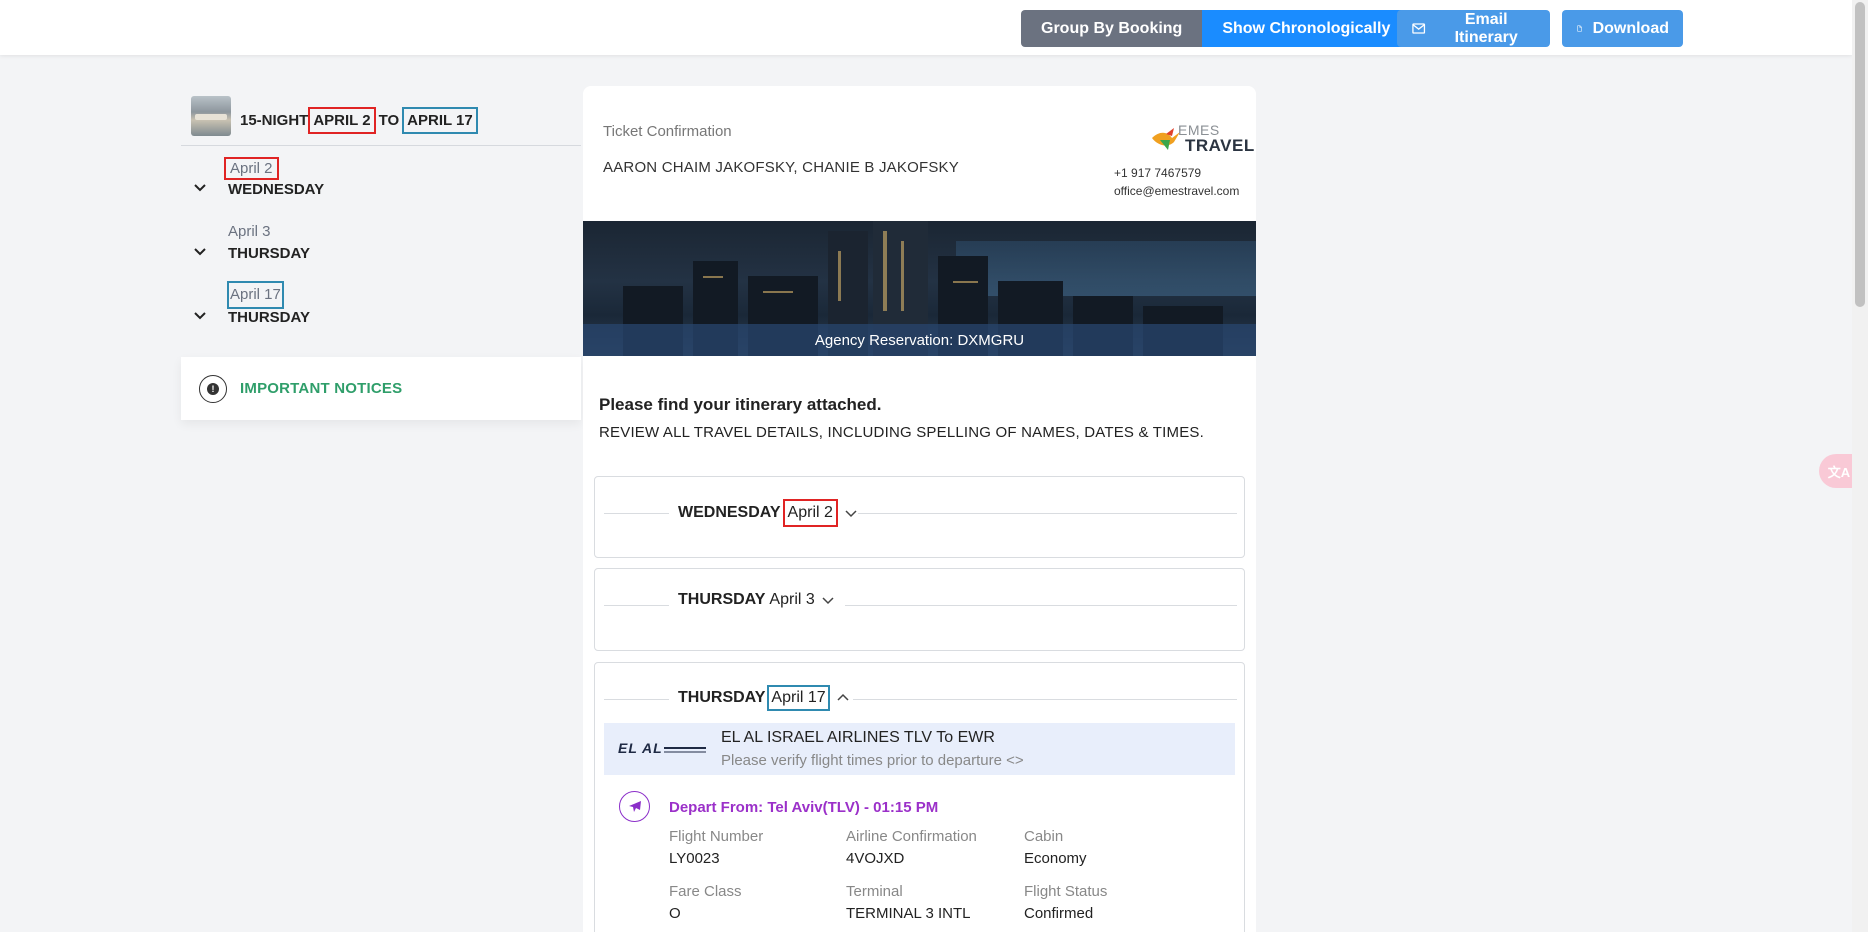 The height and width of the screenshot is (932, 1868). What do you see at coordinates (1055, 858) in the screenshot?
I see `cabin-value: Economy` at bounding box center [1055, 858].